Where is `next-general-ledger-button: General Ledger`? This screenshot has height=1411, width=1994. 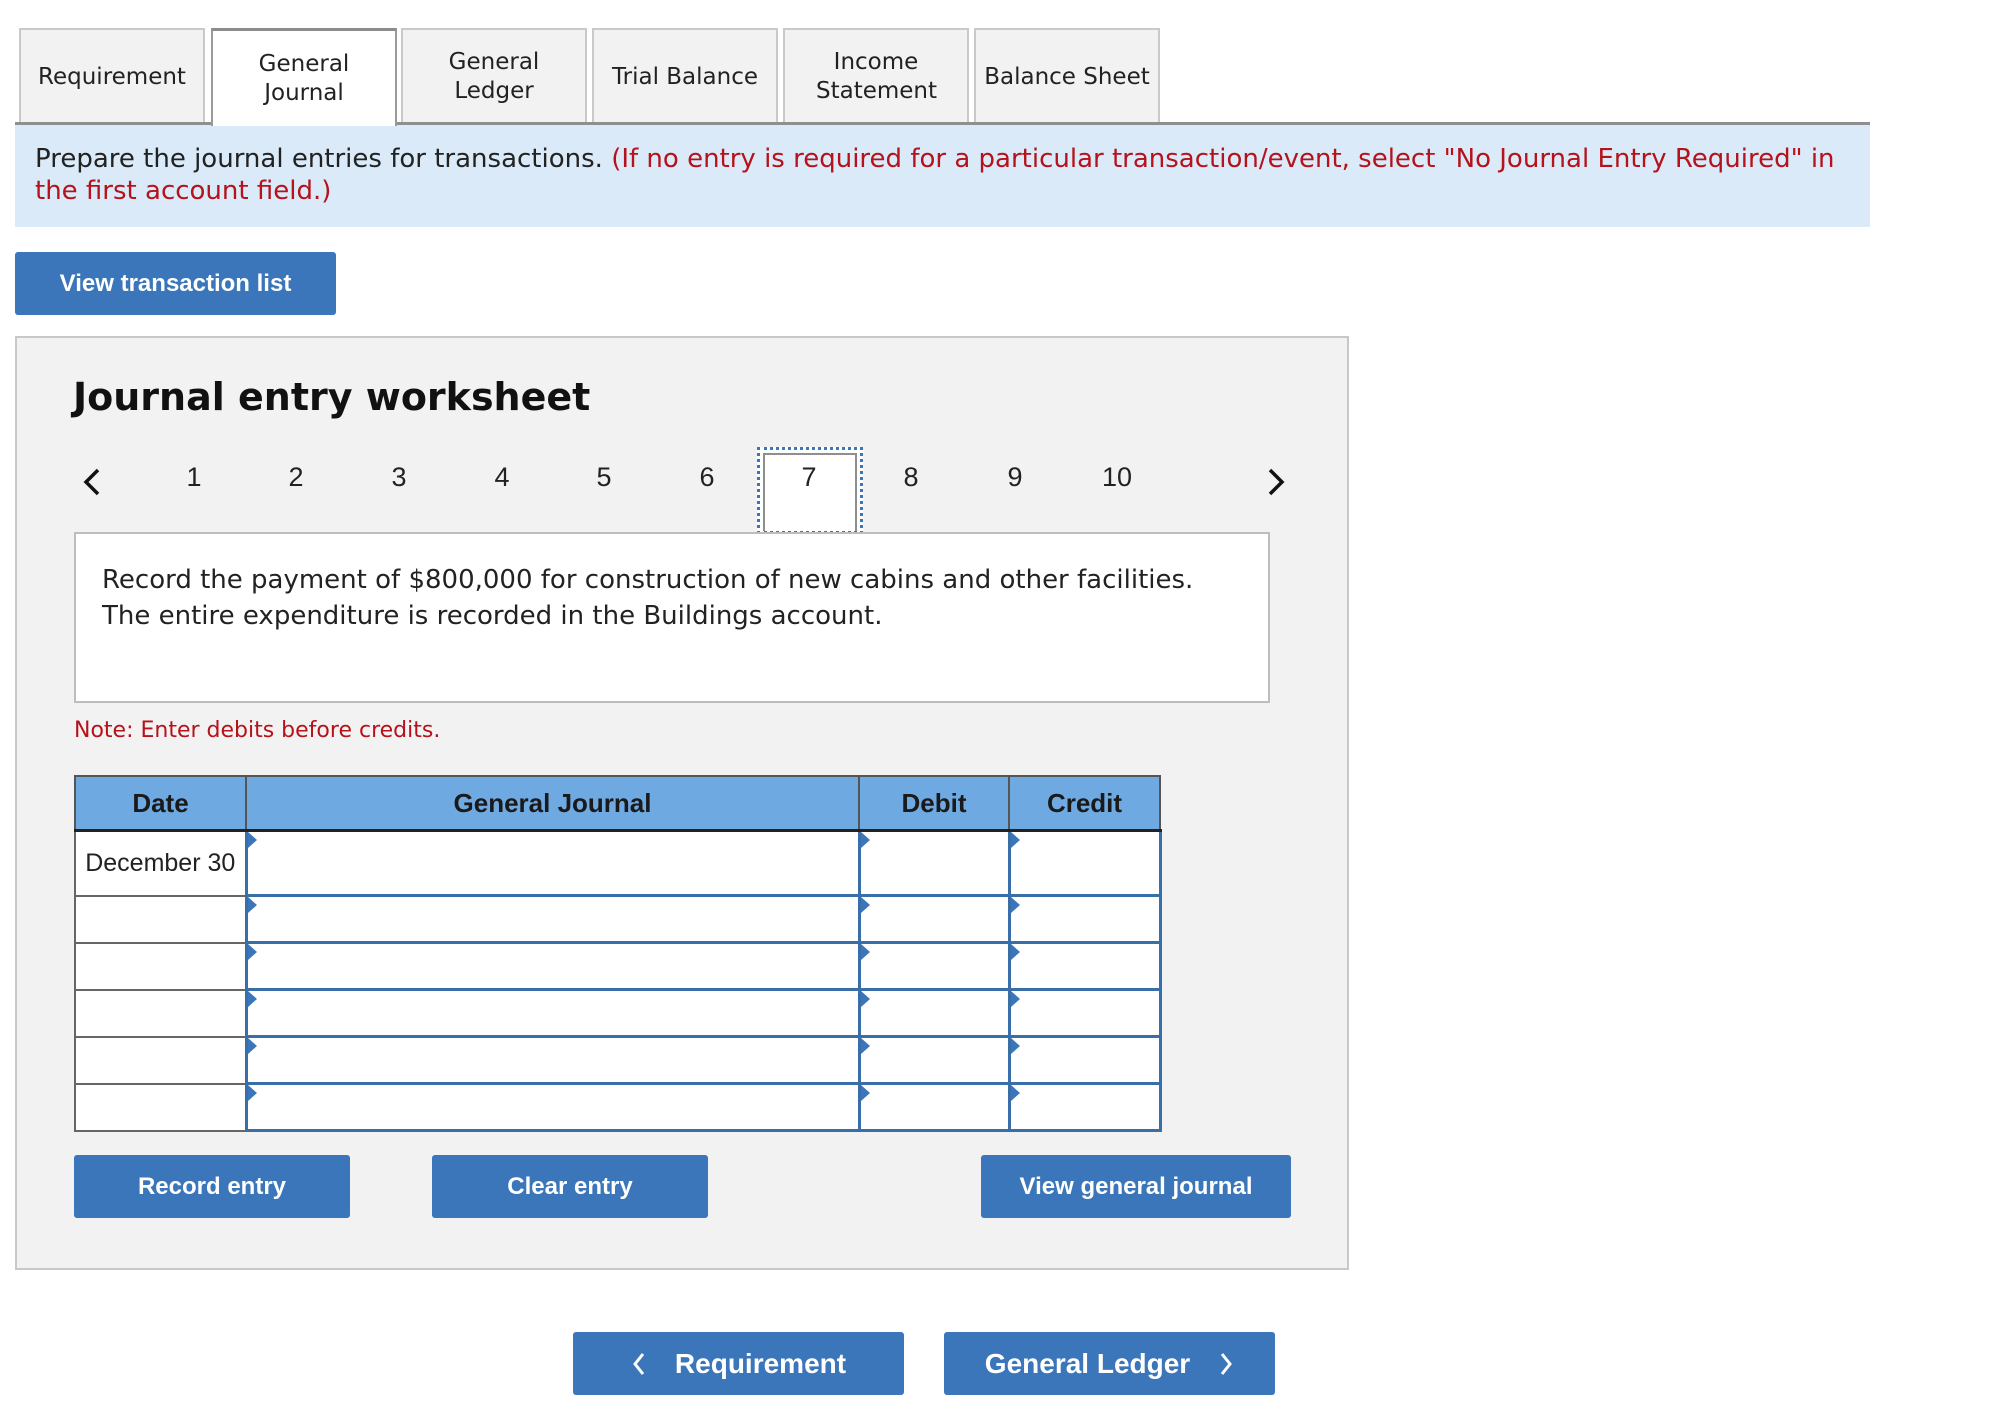 next-general-ledger-button: General Ledger is located at coordinates (1109, 1363).